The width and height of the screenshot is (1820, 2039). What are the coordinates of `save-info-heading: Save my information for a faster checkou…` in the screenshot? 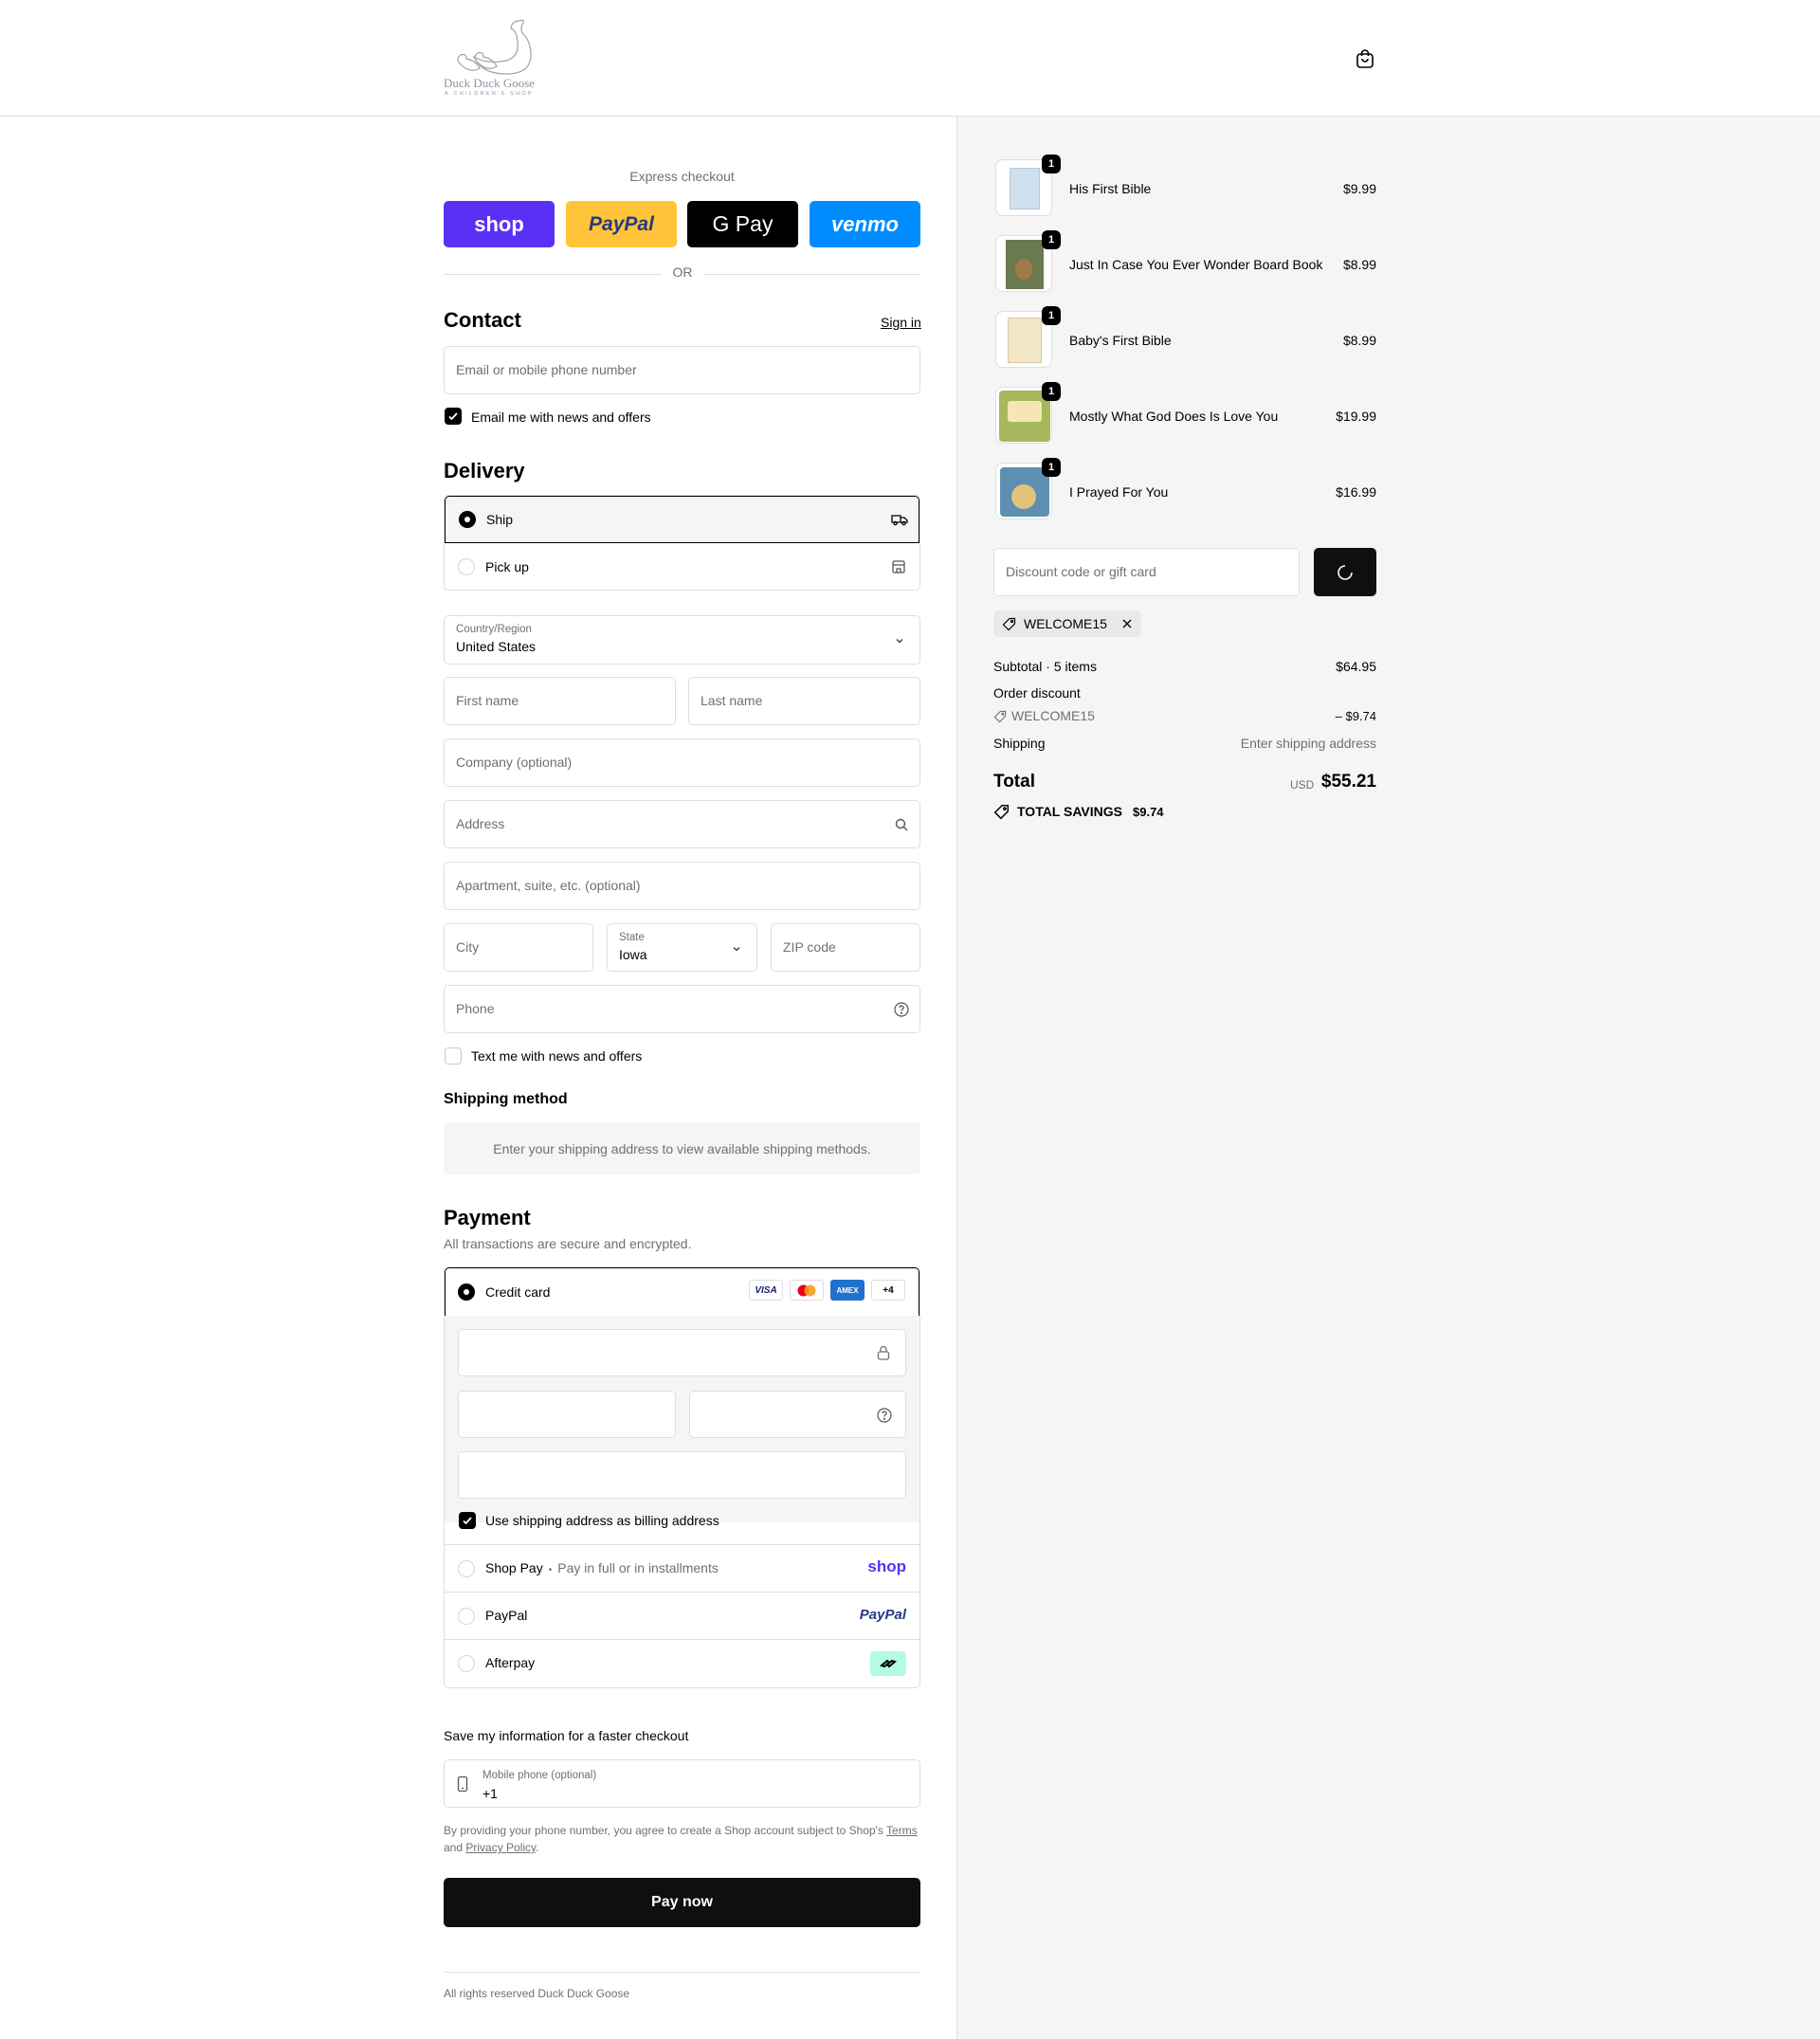 It's located at (566, 1735).